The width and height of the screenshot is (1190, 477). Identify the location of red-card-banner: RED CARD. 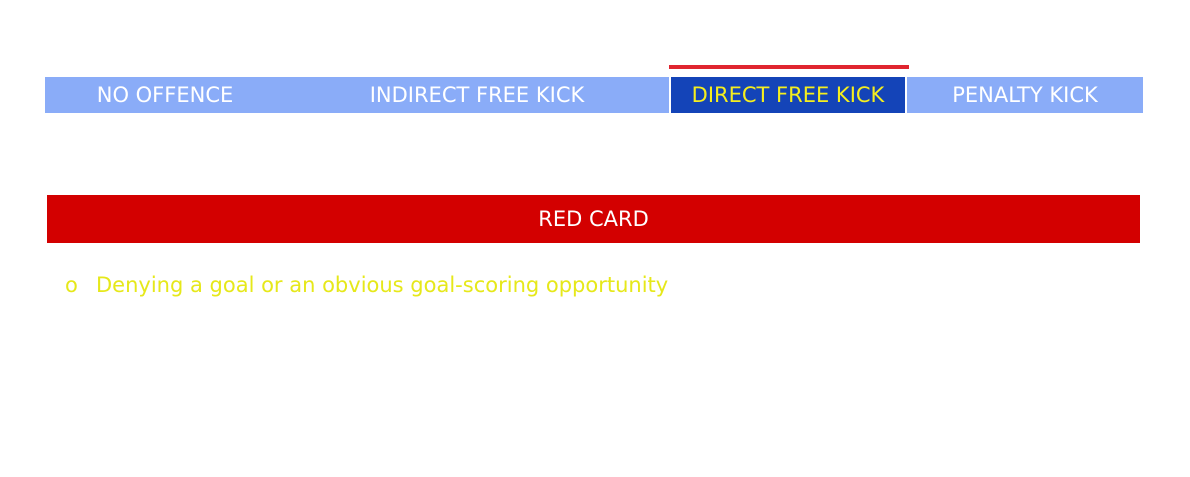
(593, 219).